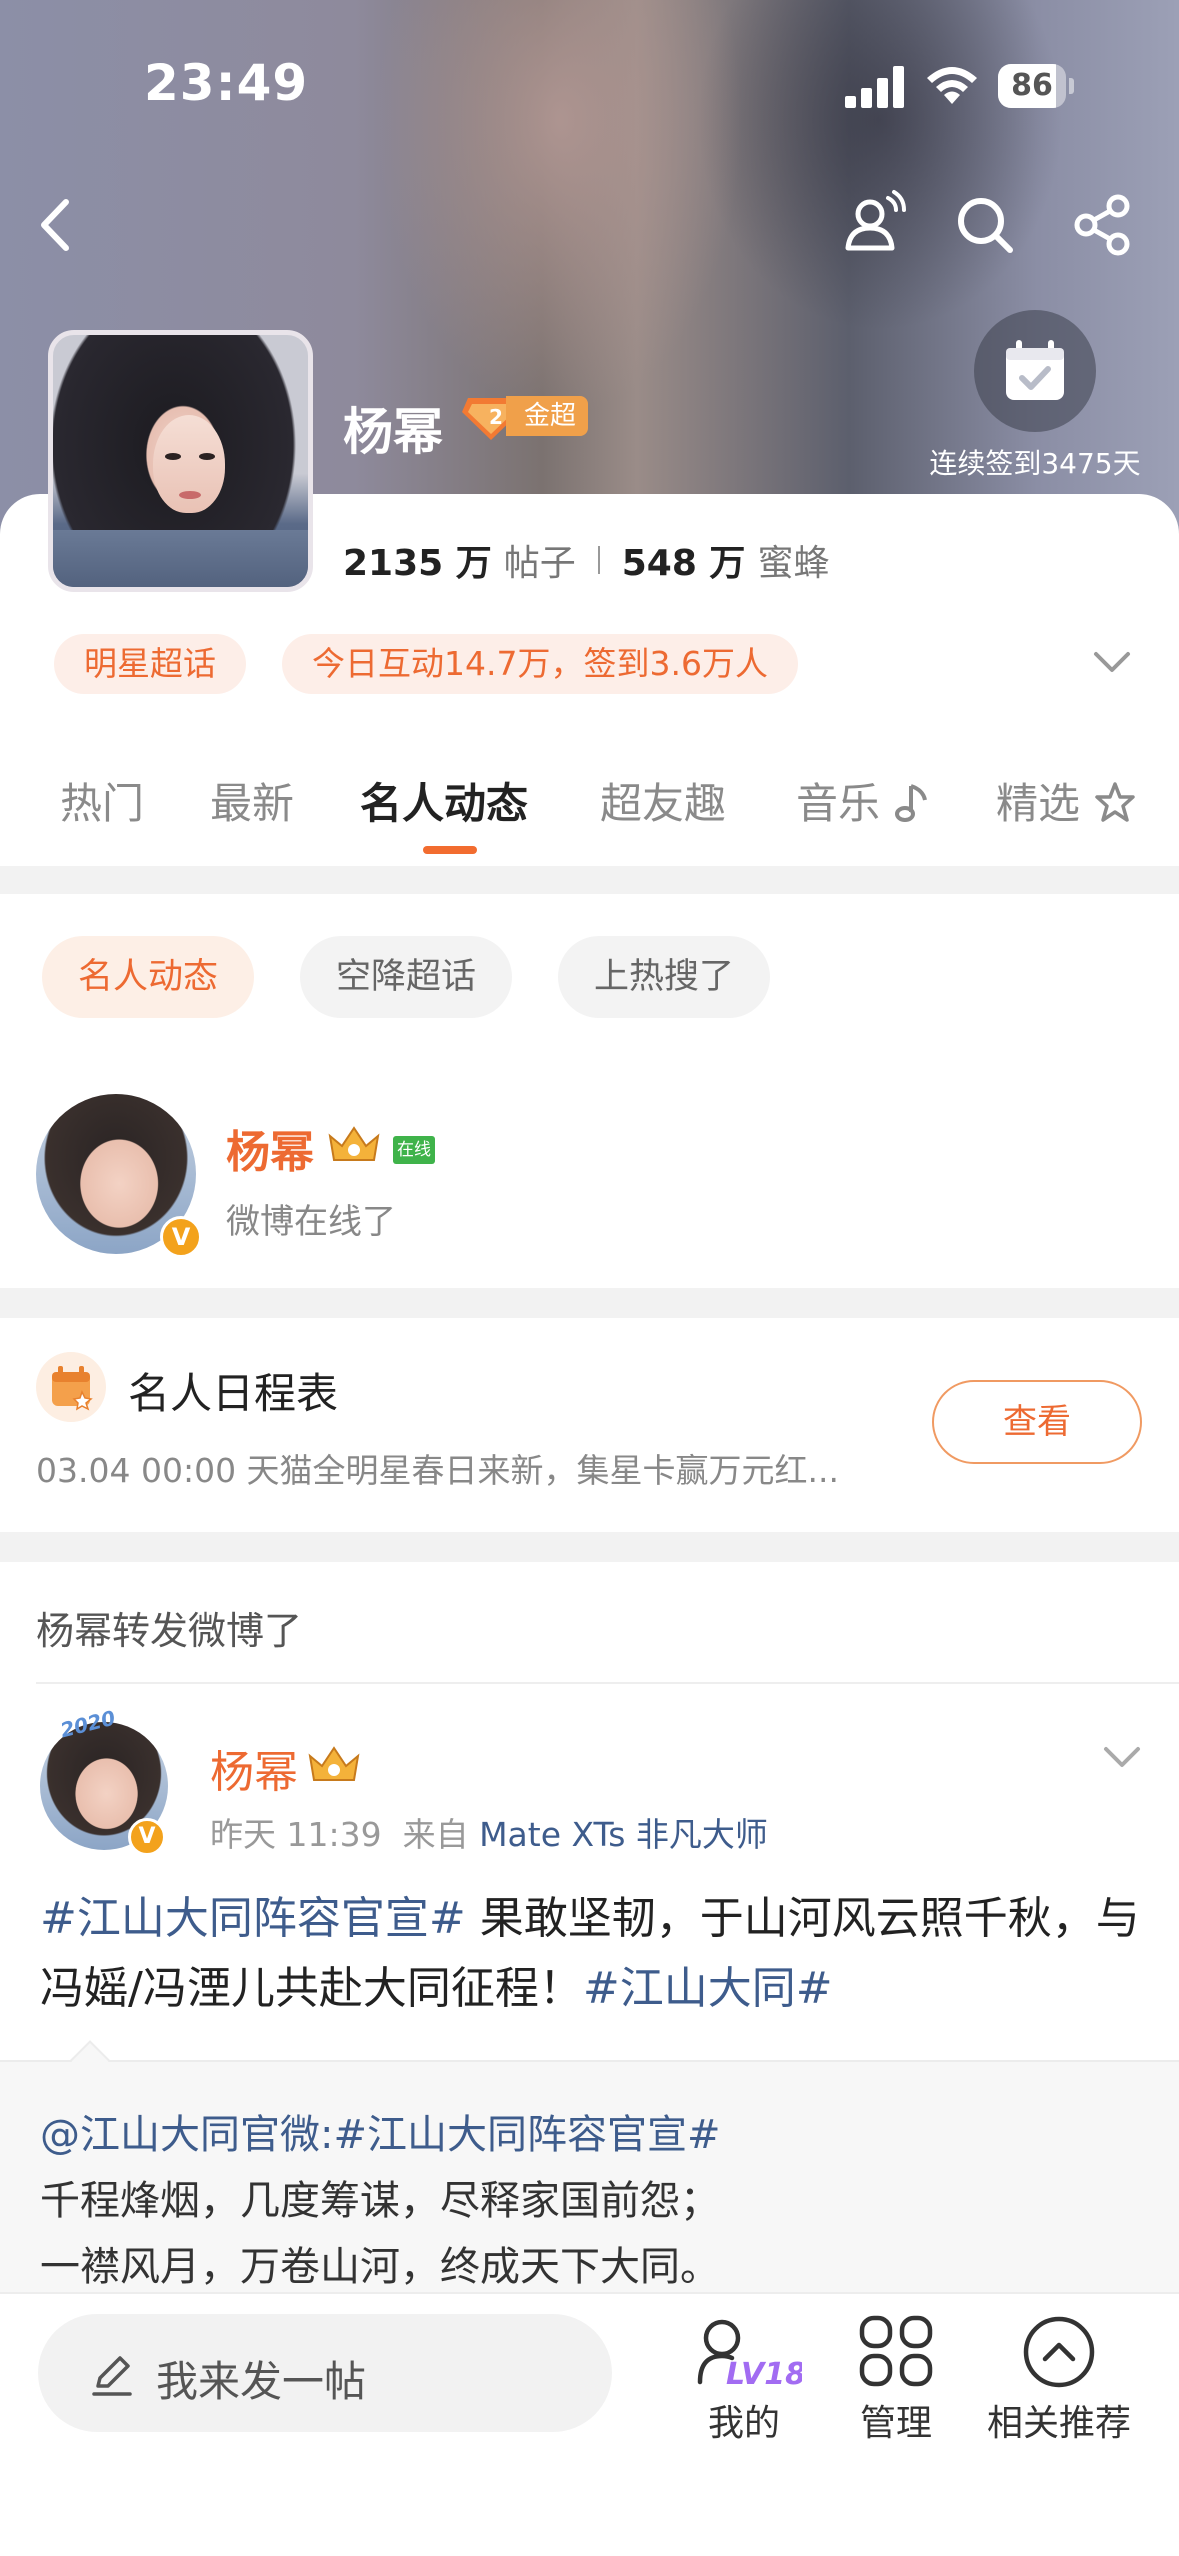  I want to click on compose-post-input: 我来发一帖, so click(325, 2373).